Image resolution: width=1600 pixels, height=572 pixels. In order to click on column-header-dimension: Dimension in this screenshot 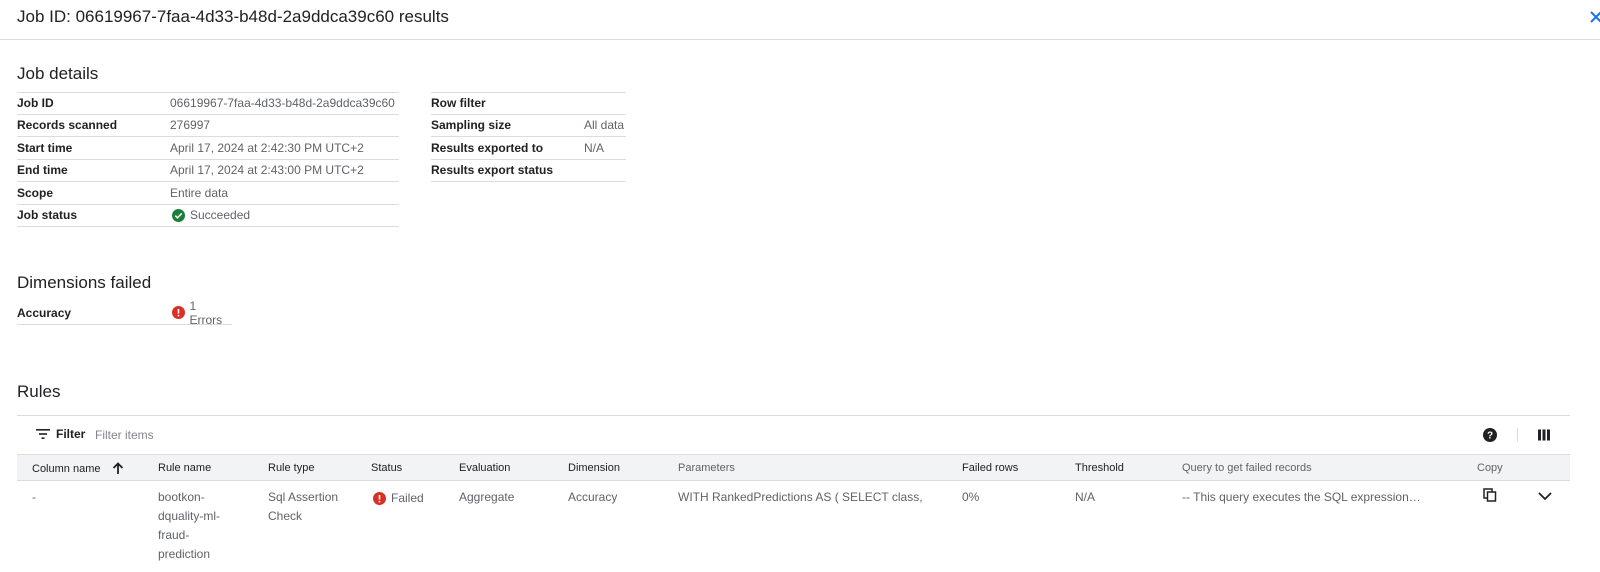, I will do `click(594, 468)`.